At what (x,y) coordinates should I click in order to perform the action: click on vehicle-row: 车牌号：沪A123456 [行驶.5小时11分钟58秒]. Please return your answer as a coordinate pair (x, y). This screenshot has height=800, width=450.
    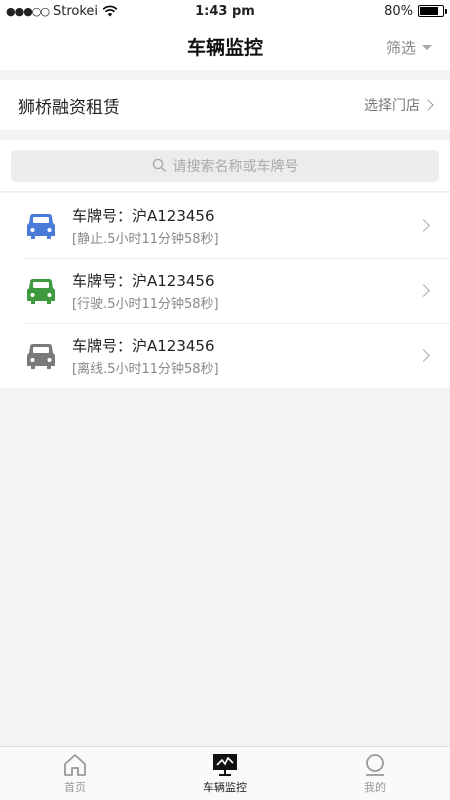
    Looking at the image, I should click on (225, 290).